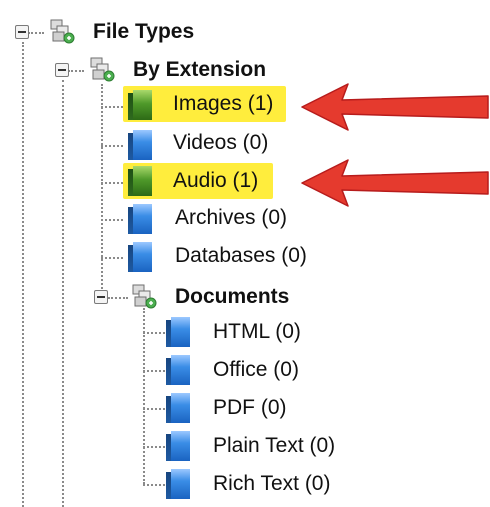  What do you see at coordinates (257, 332) in the screenshot?
I see `tree-node-html: HTML (0)` at bounding box center [257, 332].